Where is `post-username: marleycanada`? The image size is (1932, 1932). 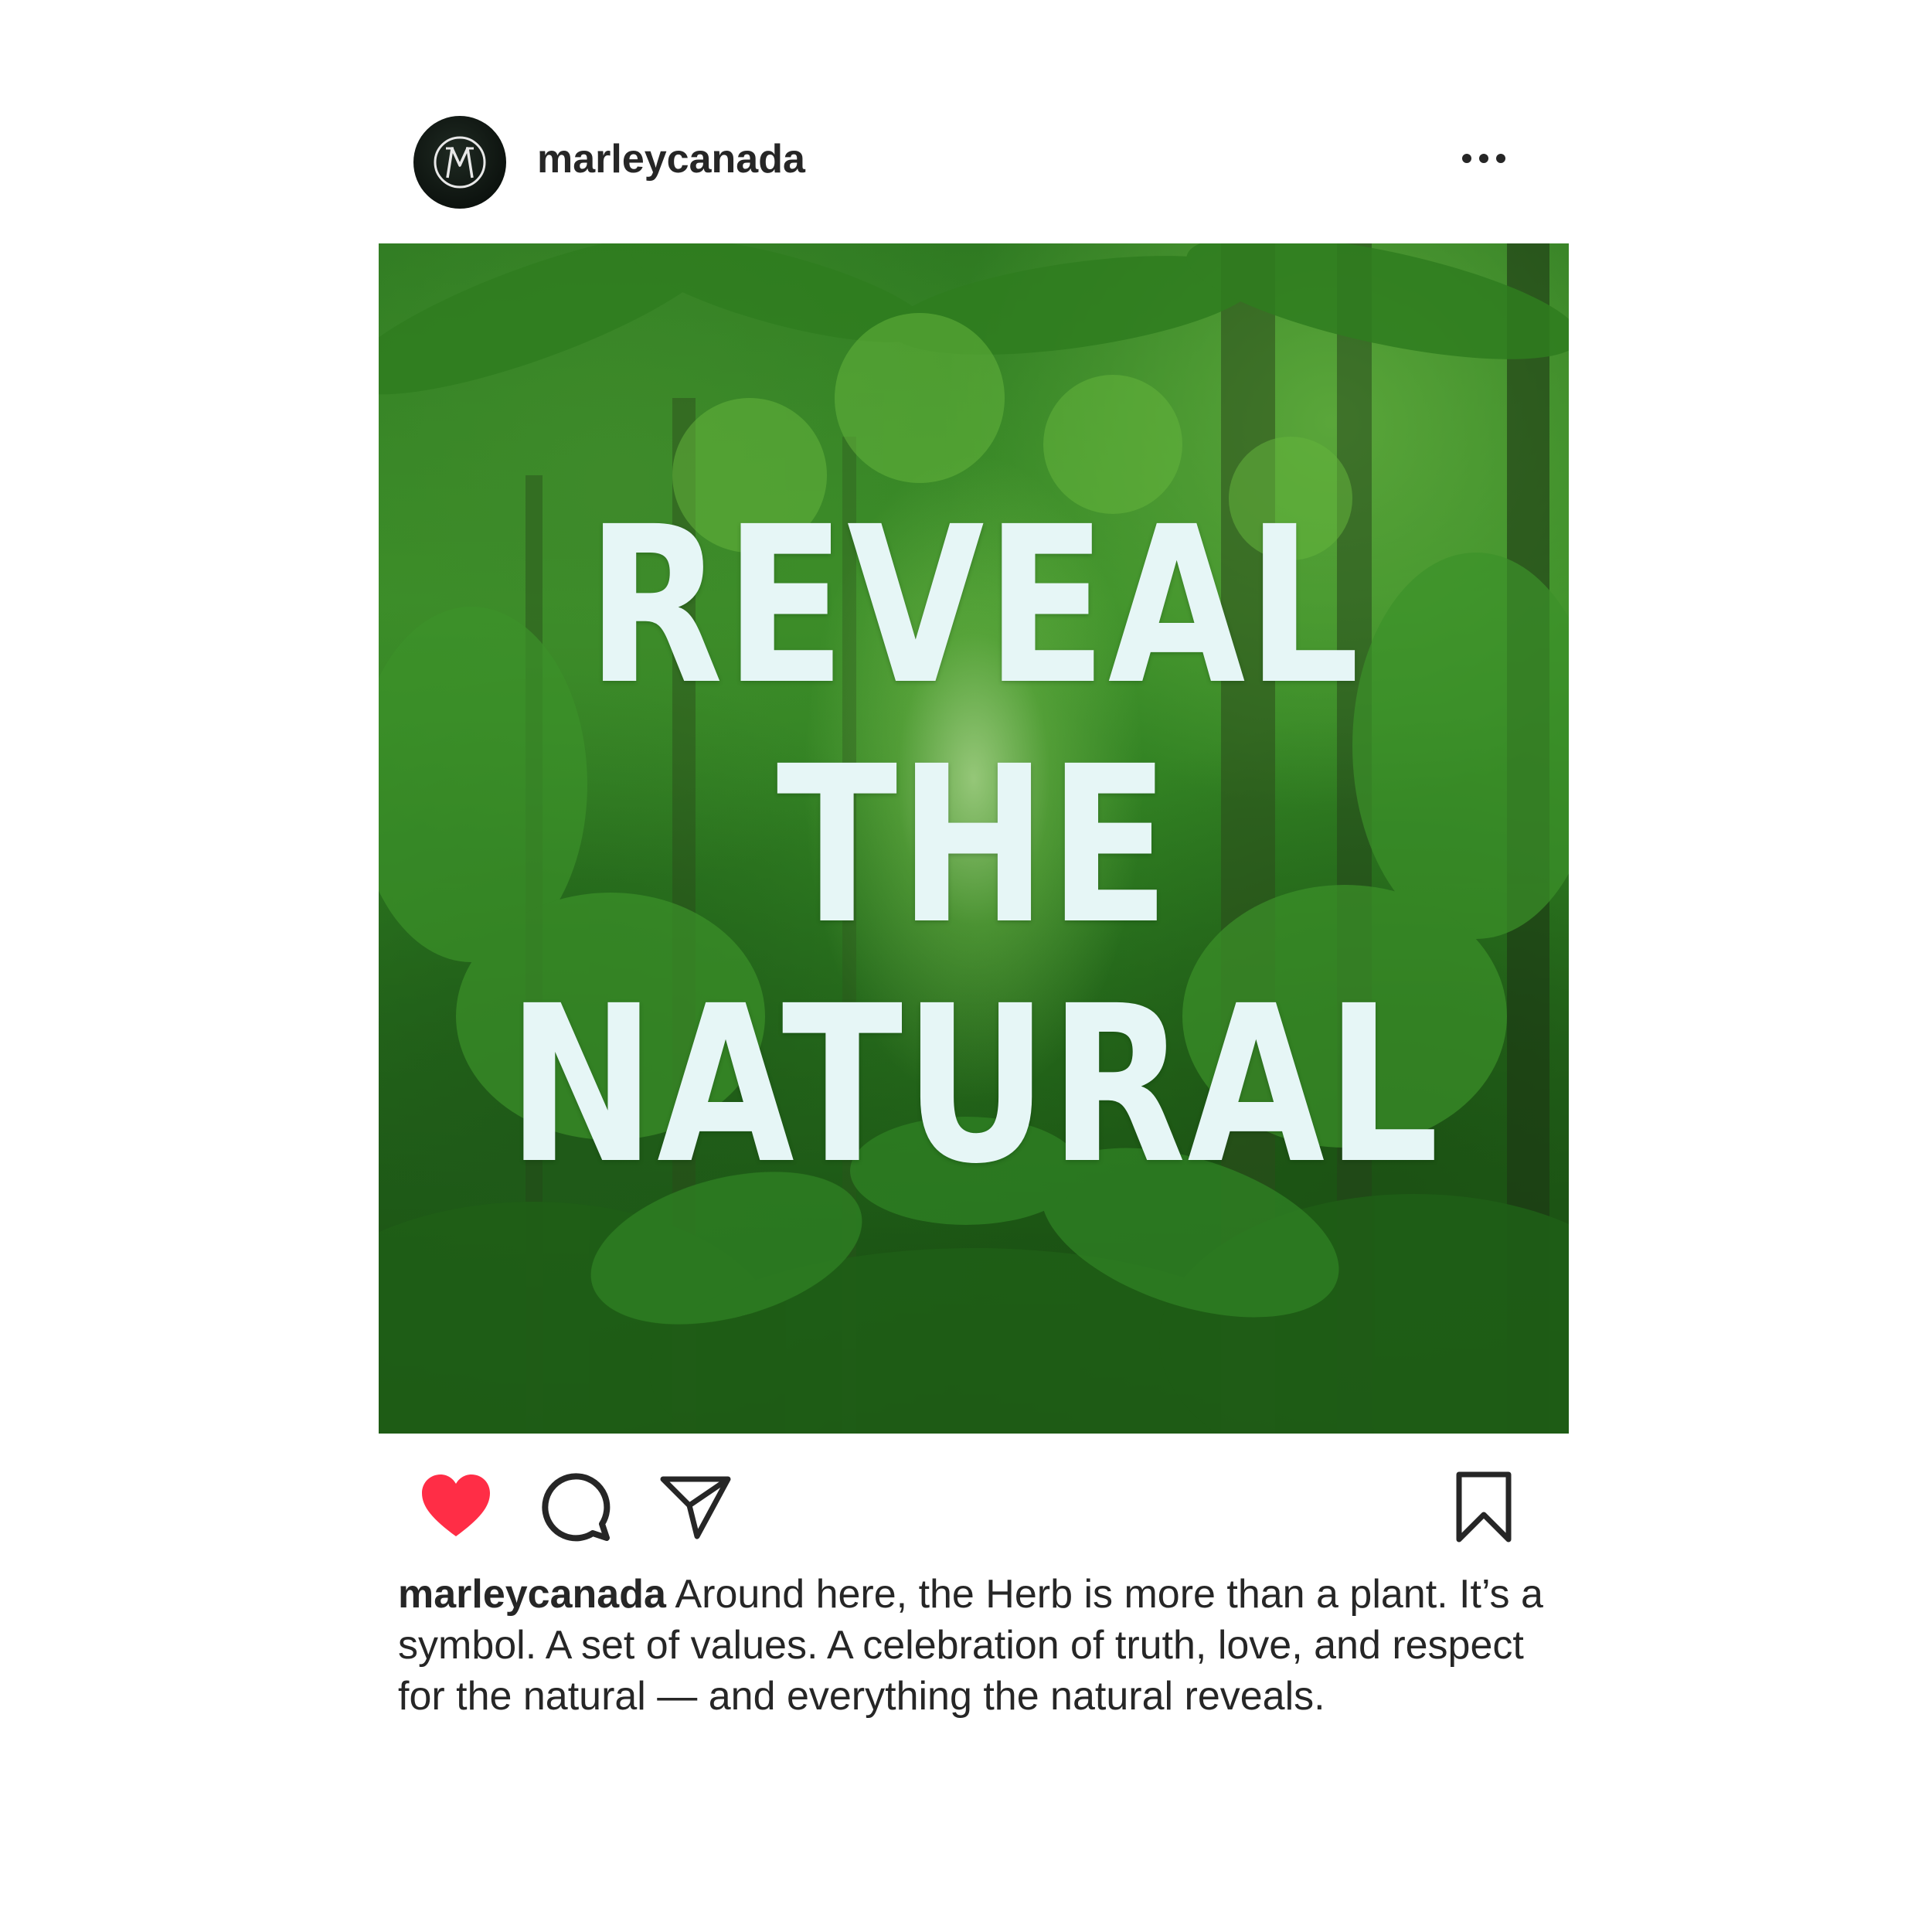 post-username: marleycanada is located at coordinates (671, 159).